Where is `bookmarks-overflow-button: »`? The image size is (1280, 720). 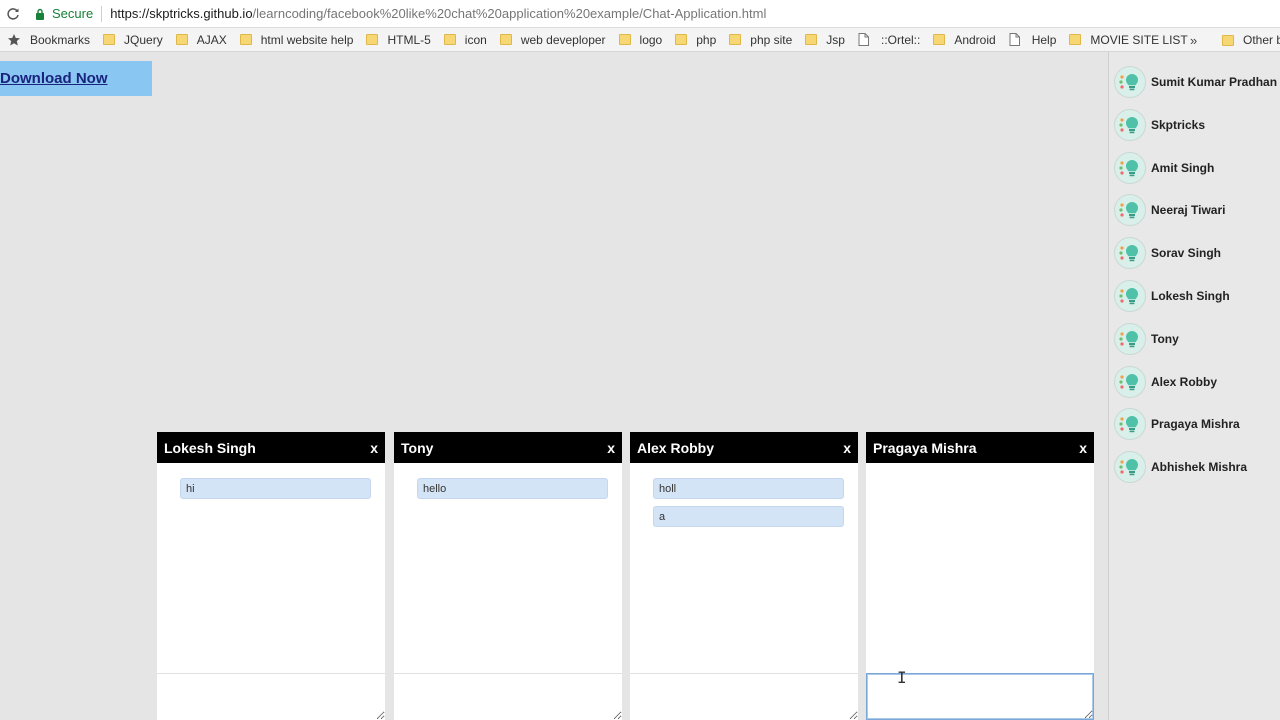 bookmarks-overflow-button: » is located at coordinates (1193, 39).